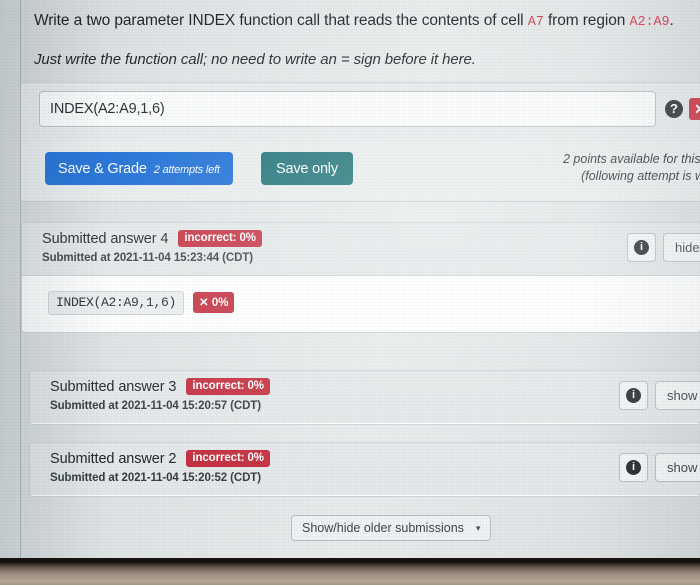 The height and width of the screenshot is (585, 700). What do you see at coordinates (155, 406) in the screenshot?
I see `submission-timestamp: Submitted at 2021-11-04 15:20:57 (CDT)` at bounding box center [155, 406].